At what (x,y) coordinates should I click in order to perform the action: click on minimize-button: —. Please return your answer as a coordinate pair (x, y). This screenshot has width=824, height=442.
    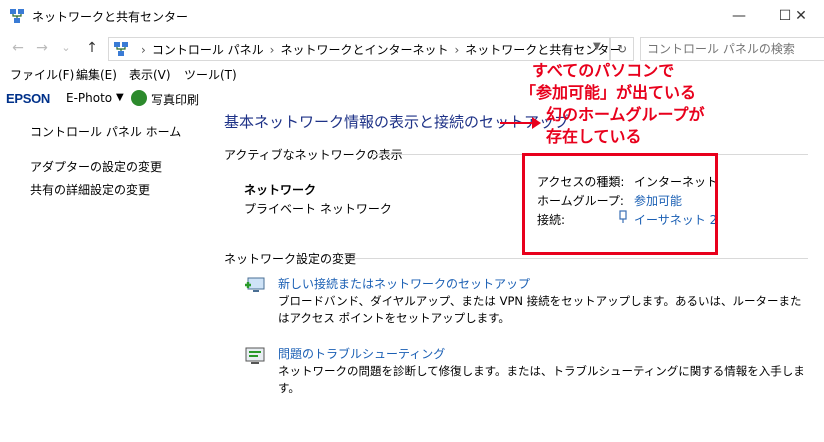
    Looking at the image, I should click on (739, 16).